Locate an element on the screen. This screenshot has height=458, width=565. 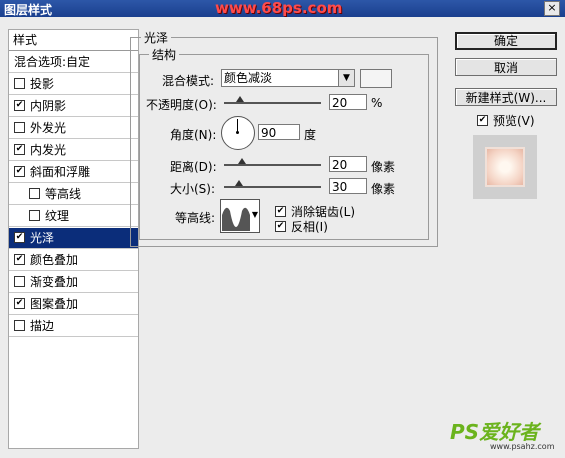
angle-unit: 度 is located at coordinates (310, 135).